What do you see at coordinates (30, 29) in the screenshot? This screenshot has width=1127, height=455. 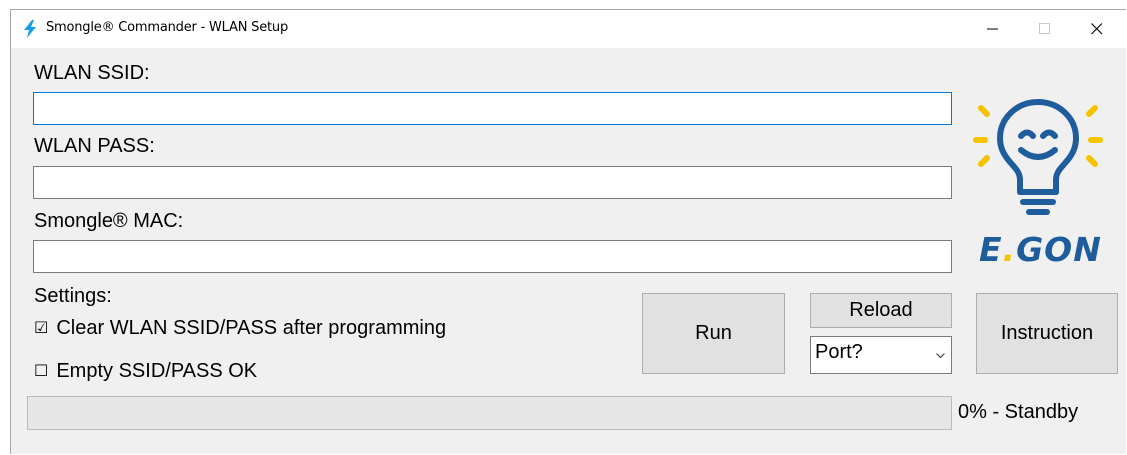 I see `lightning-icon` at bounding box center [30, 29].